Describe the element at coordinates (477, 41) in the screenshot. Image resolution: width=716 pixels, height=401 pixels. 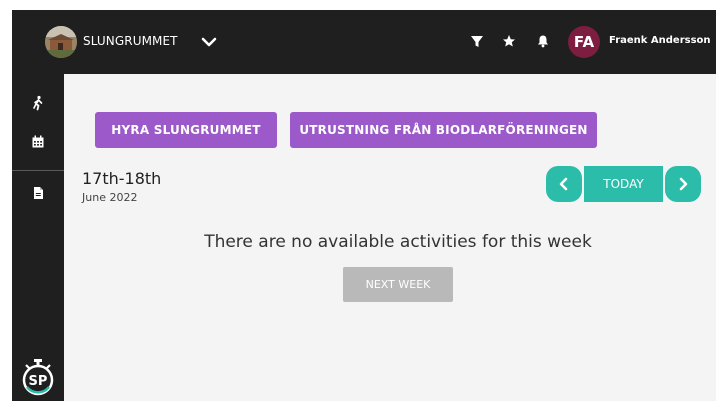
I see `filter-icon` at that location.